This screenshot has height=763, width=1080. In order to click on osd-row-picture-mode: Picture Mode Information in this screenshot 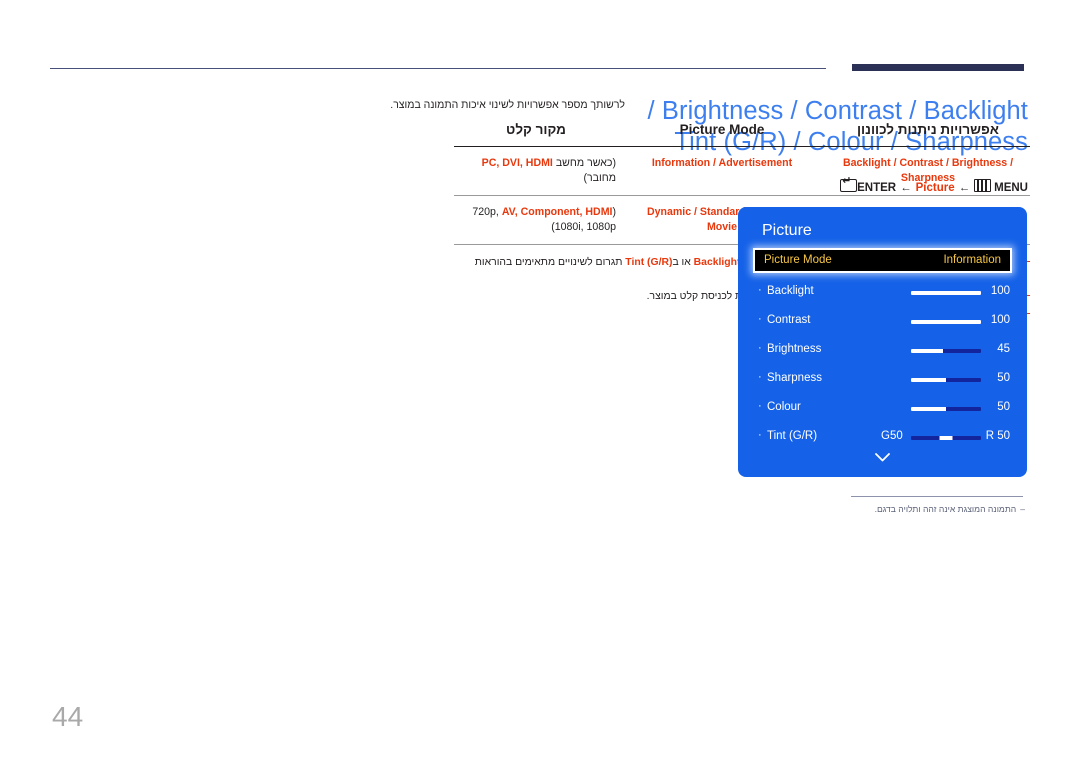, I will do `click(882, 260)`.